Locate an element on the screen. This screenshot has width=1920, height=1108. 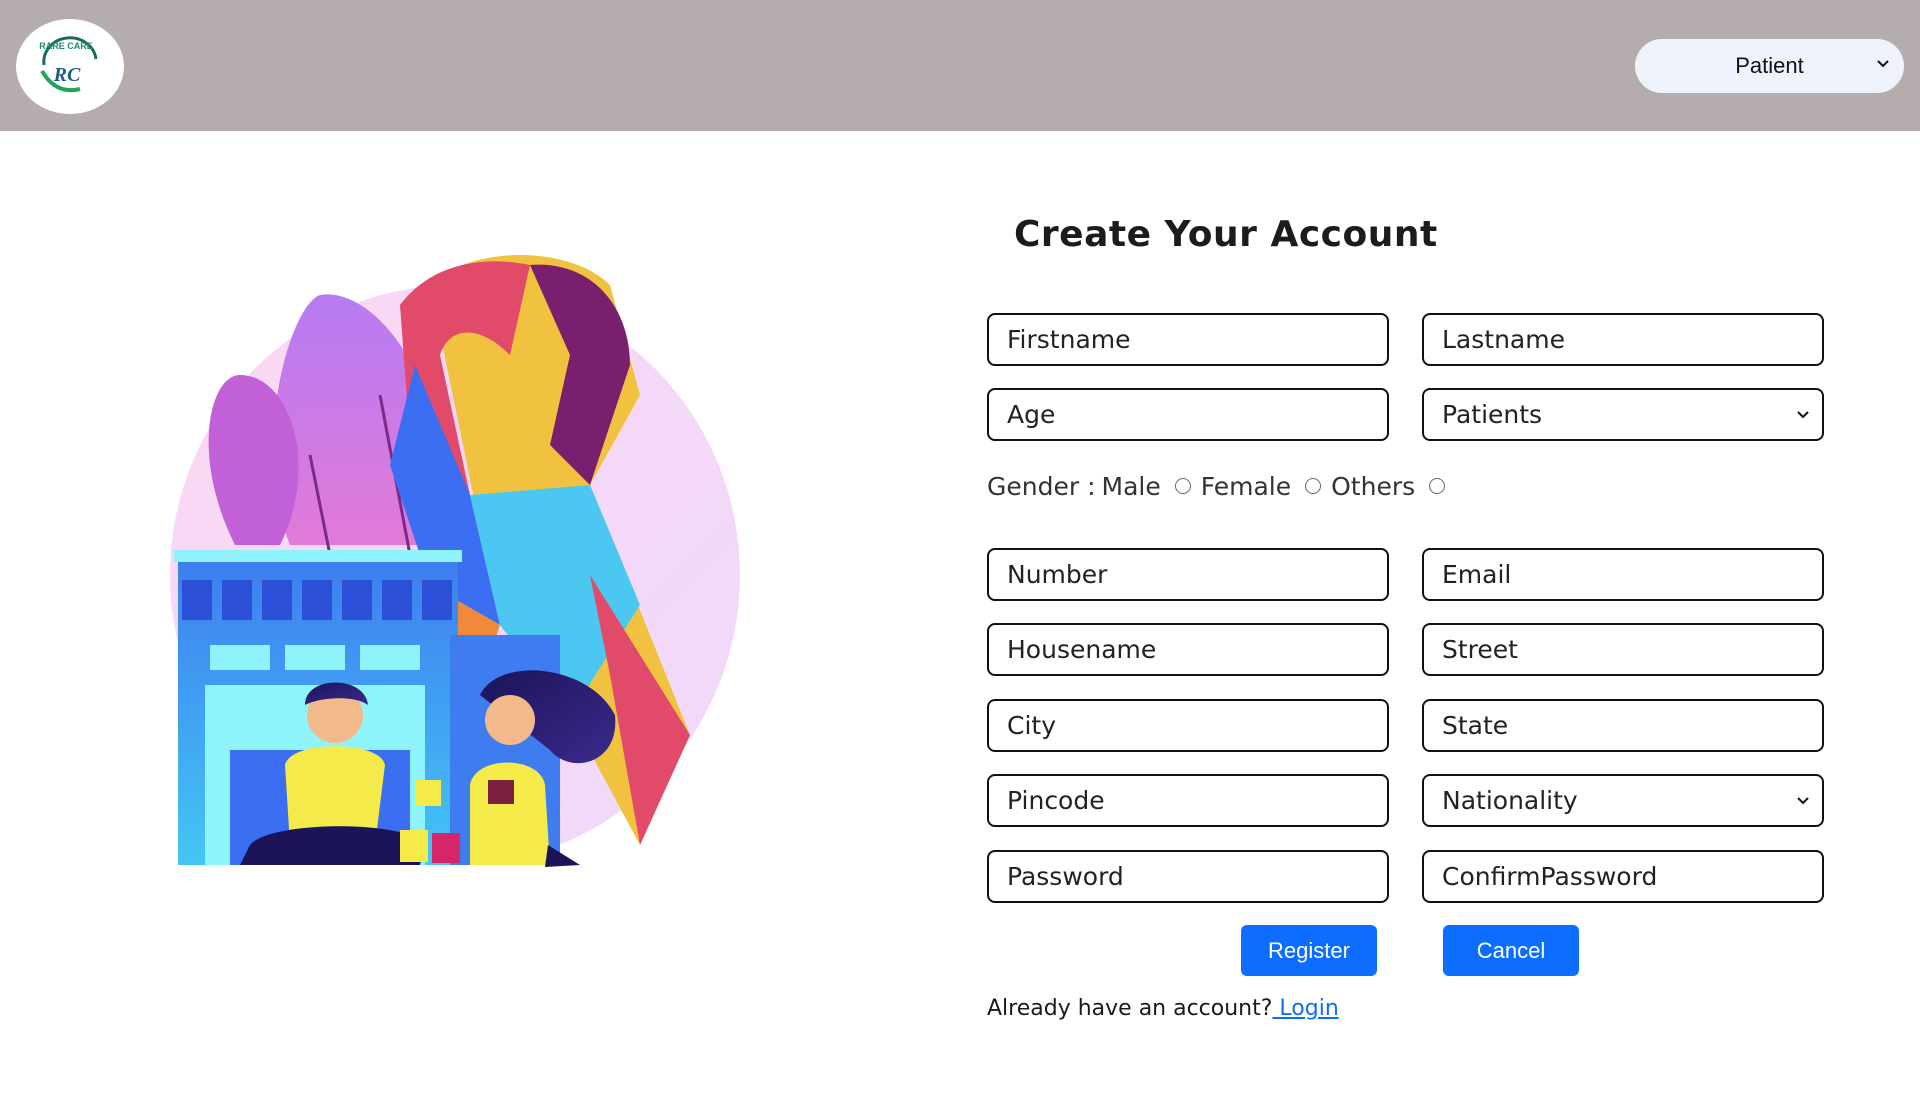
svg-text: RC is located at coordinates (67, 75).